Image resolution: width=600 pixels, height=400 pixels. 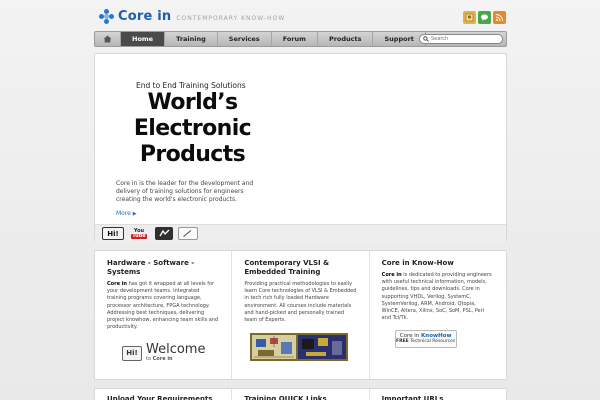 What do you see at coordinates (346, 39) in the screenshot?
I see `nav-item-products: Products` at bounding box center [346, 39].